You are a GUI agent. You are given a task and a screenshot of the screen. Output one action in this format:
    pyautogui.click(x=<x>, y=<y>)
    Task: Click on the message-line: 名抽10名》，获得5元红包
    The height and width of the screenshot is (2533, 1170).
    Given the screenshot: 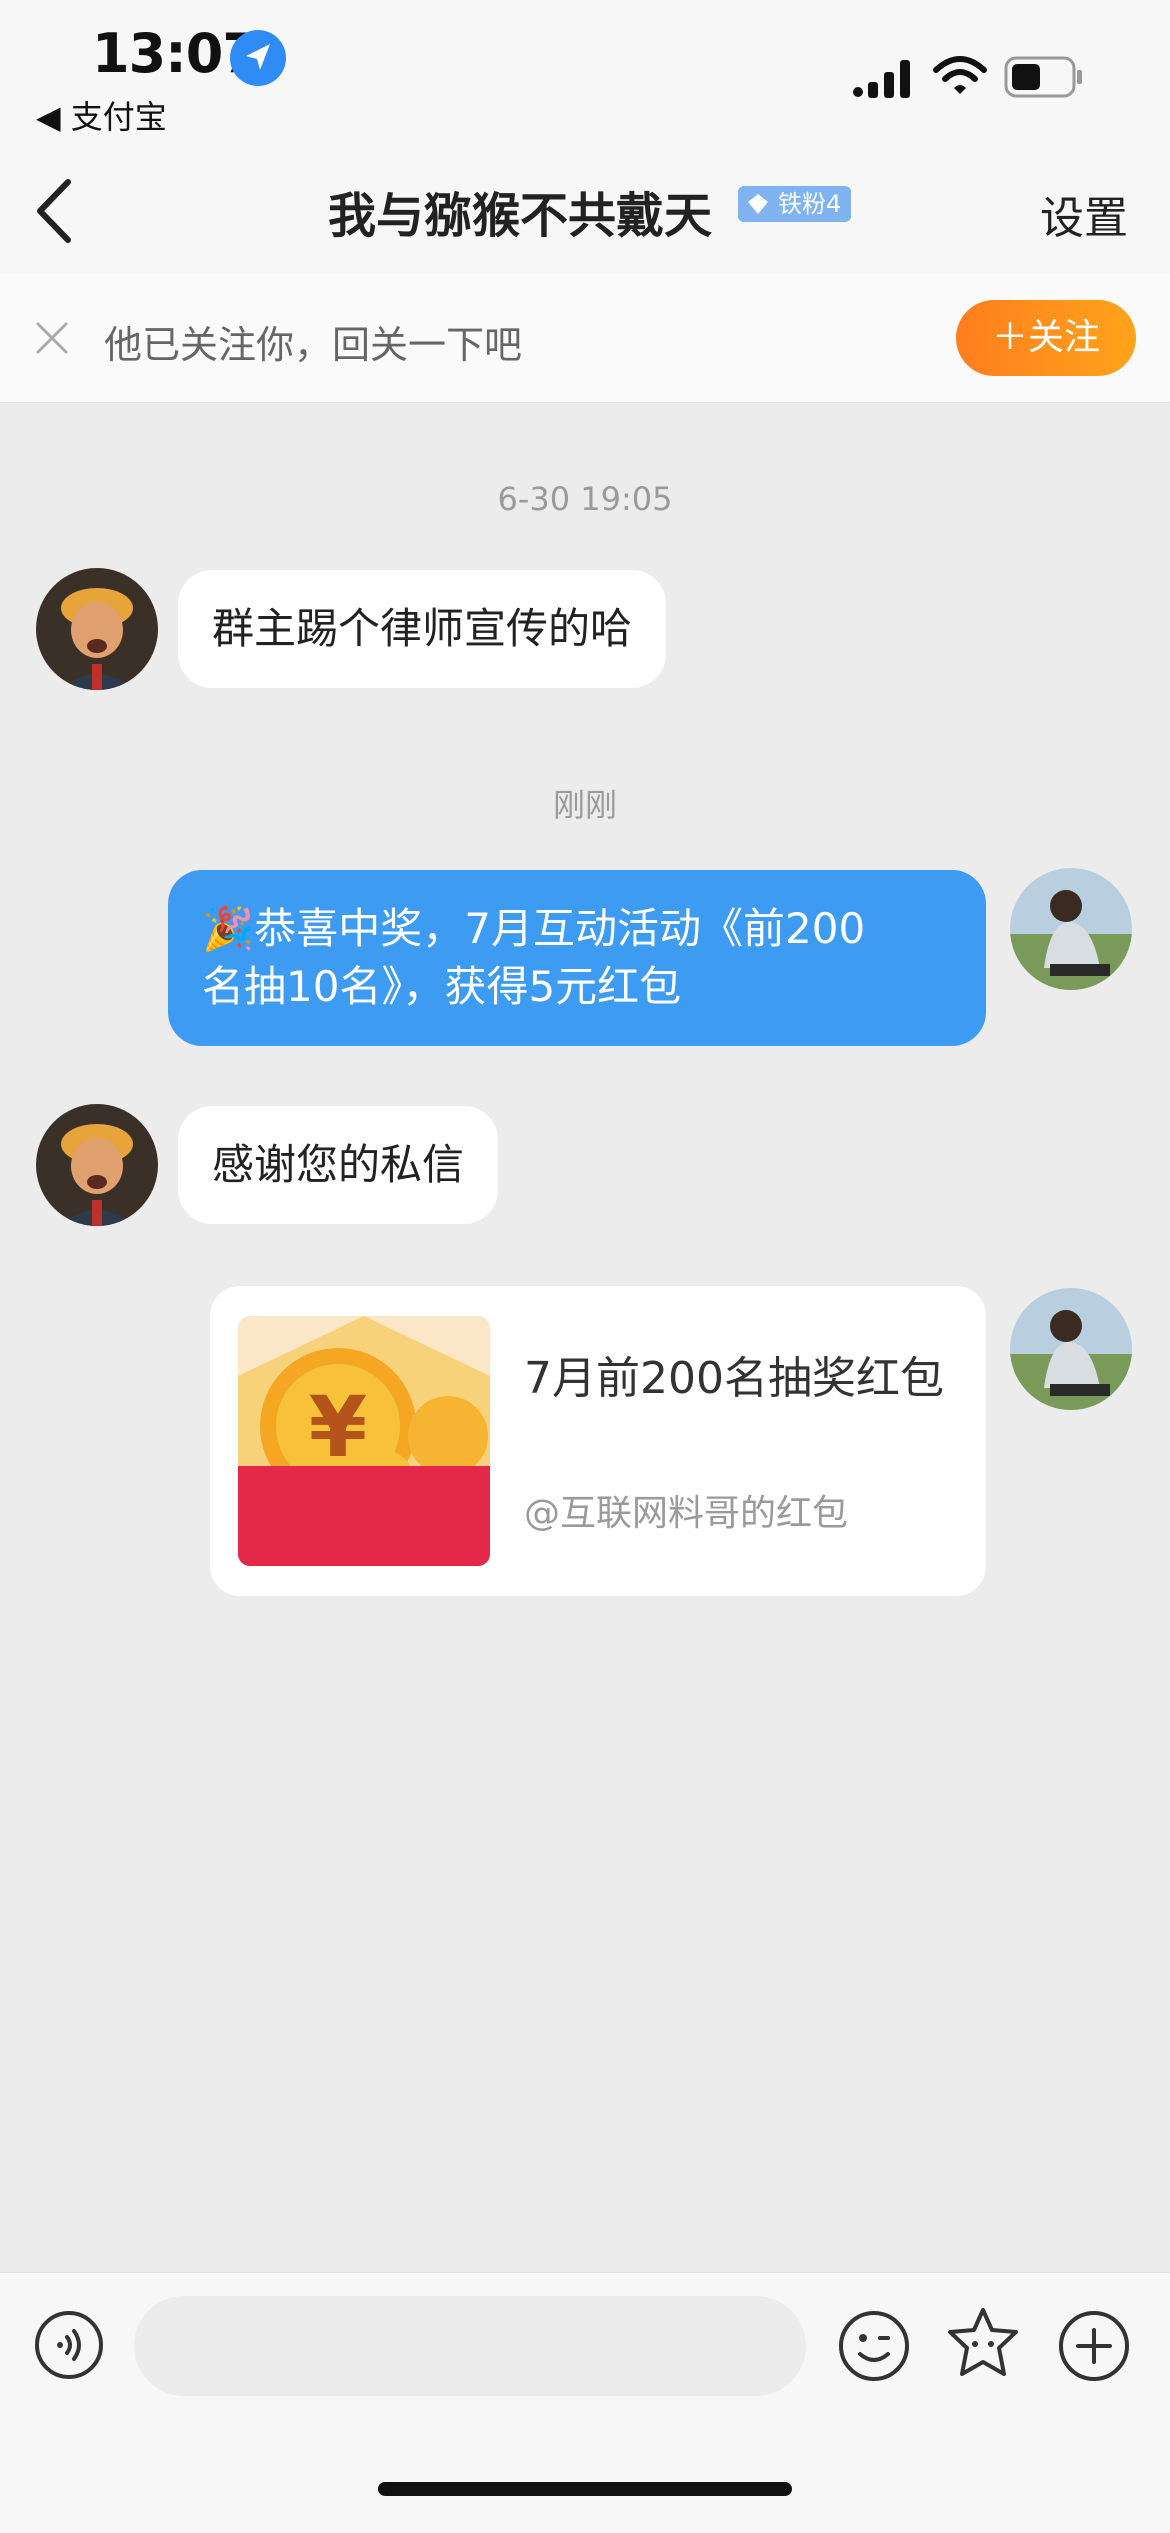 What is the action you would take?
    pyautogui.click(x=442, y=986)
    